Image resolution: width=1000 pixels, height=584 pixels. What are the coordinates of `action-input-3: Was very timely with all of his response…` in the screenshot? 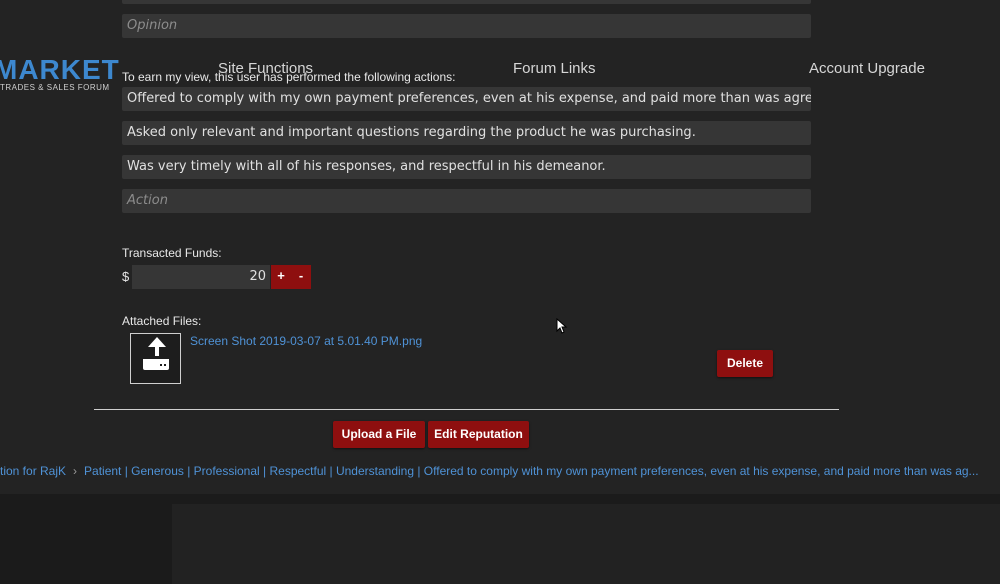 It's located at (466, 167).